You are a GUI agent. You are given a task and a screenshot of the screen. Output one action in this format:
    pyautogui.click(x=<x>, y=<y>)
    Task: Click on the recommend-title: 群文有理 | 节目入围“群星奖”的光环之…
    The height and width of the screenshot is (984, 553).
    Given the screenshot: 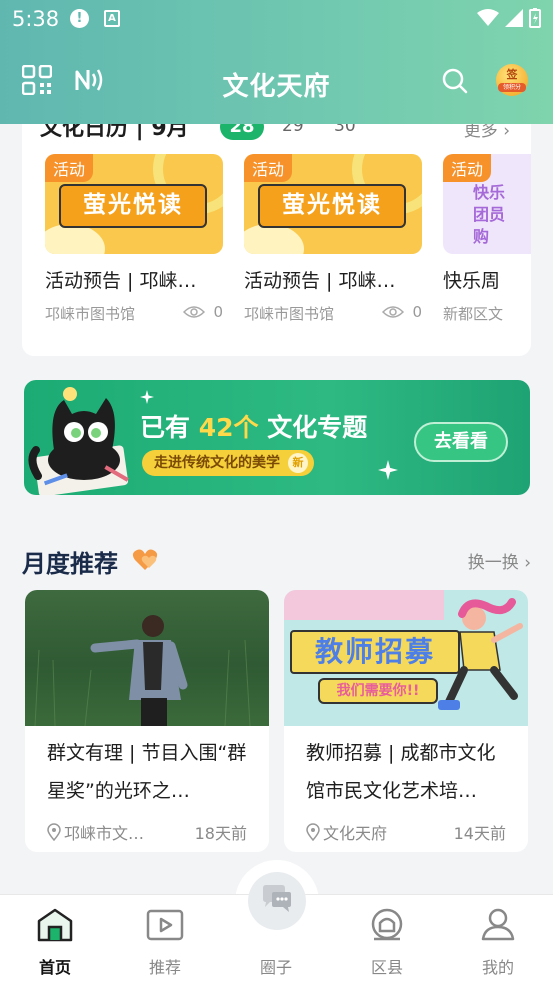 What is the action you would take?
    pyautogui.click(x=147, y=772)
    